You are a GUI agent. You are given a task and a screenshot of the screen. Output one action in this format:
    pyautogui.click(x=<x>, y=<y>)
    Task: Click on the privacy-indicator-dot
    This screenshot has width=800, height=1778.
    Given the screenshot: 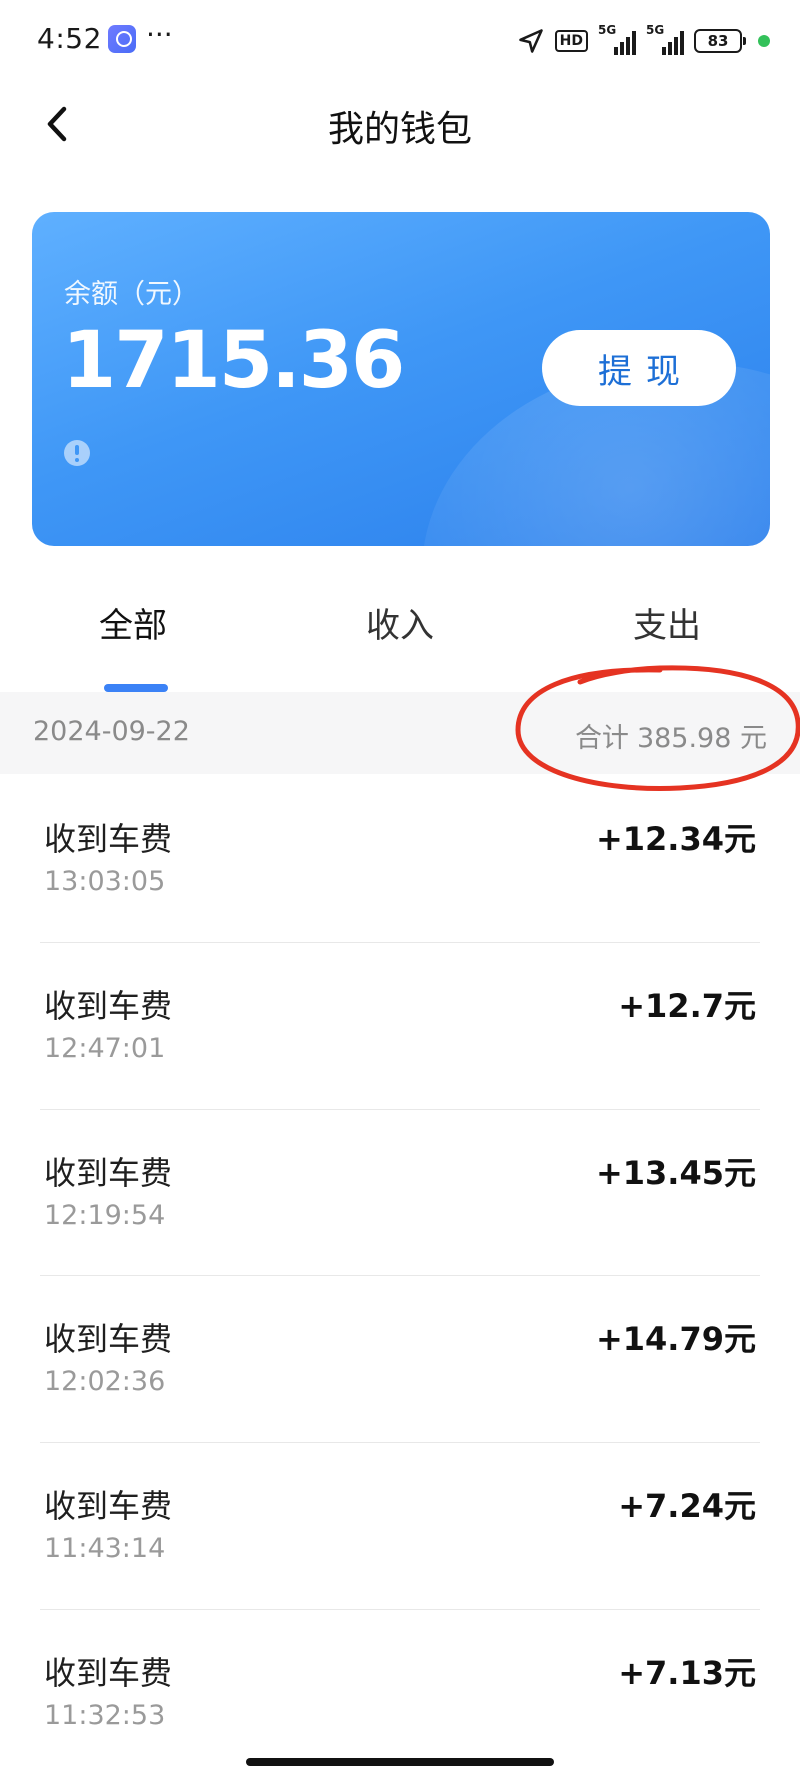 What is the action you would take?
    pyautogui.click(x=764, y=41)
    